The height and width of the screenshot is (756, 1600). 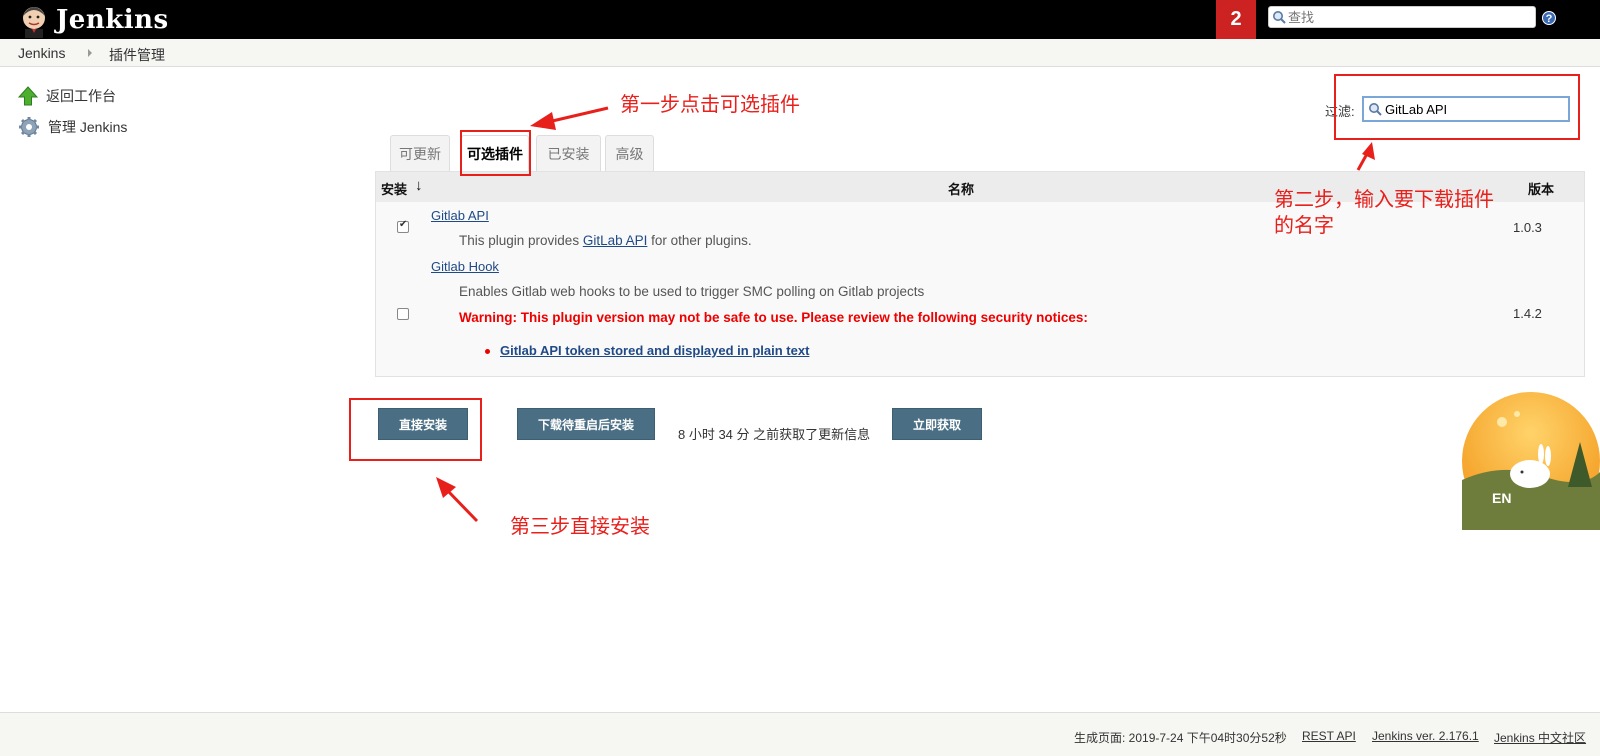 What do you see at coordinates (1304, 226) in the screenshot?
I see `annotation-step2-text-line2: 的名字` at bounding box center [1304, 226].